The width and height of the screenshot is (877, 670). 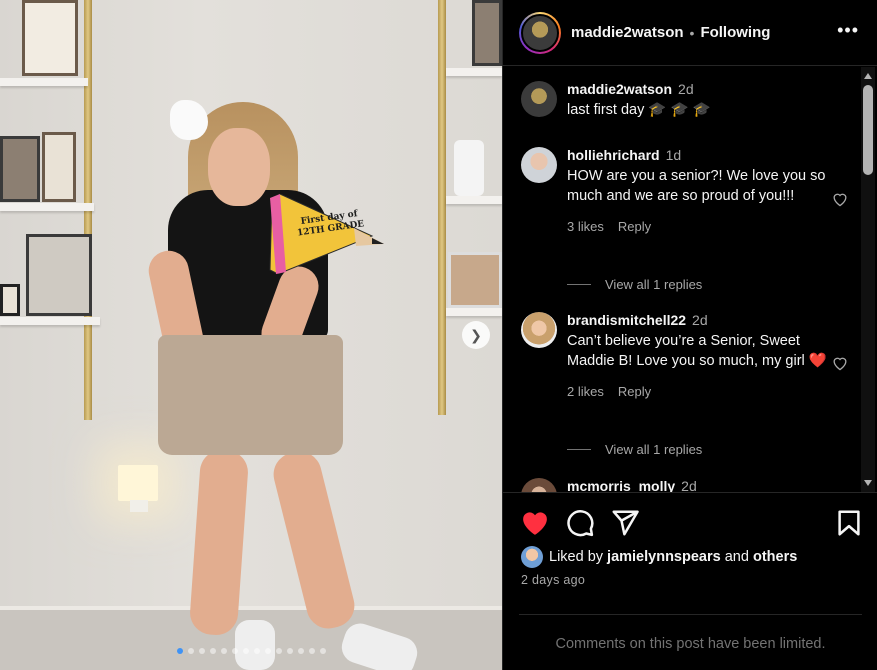 What do you see at coordinates (553, 580) in the screenshot?
I see `post-timestamp: 2 days ago` at bounding box center [553, 580].